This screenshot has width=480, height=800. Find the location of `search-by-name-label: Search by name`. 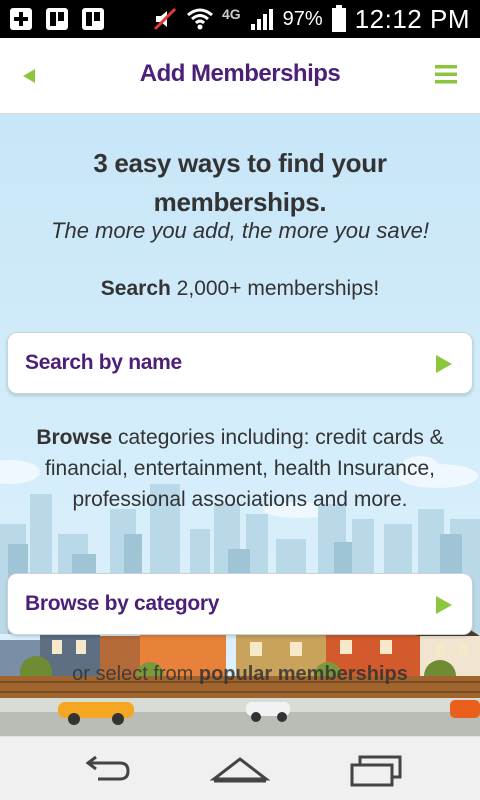

search-by-name-label: Search by name is located at coordinates (103, 362).